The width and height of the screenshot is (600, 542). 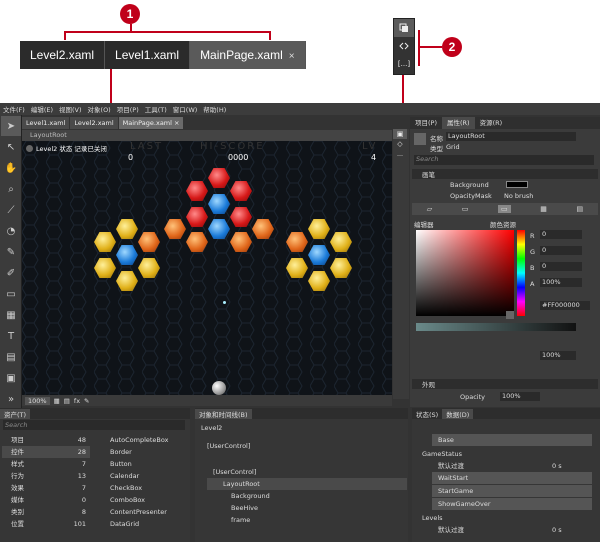 I want to click on tree-root: [UserControl], so click(x=228, y=446).